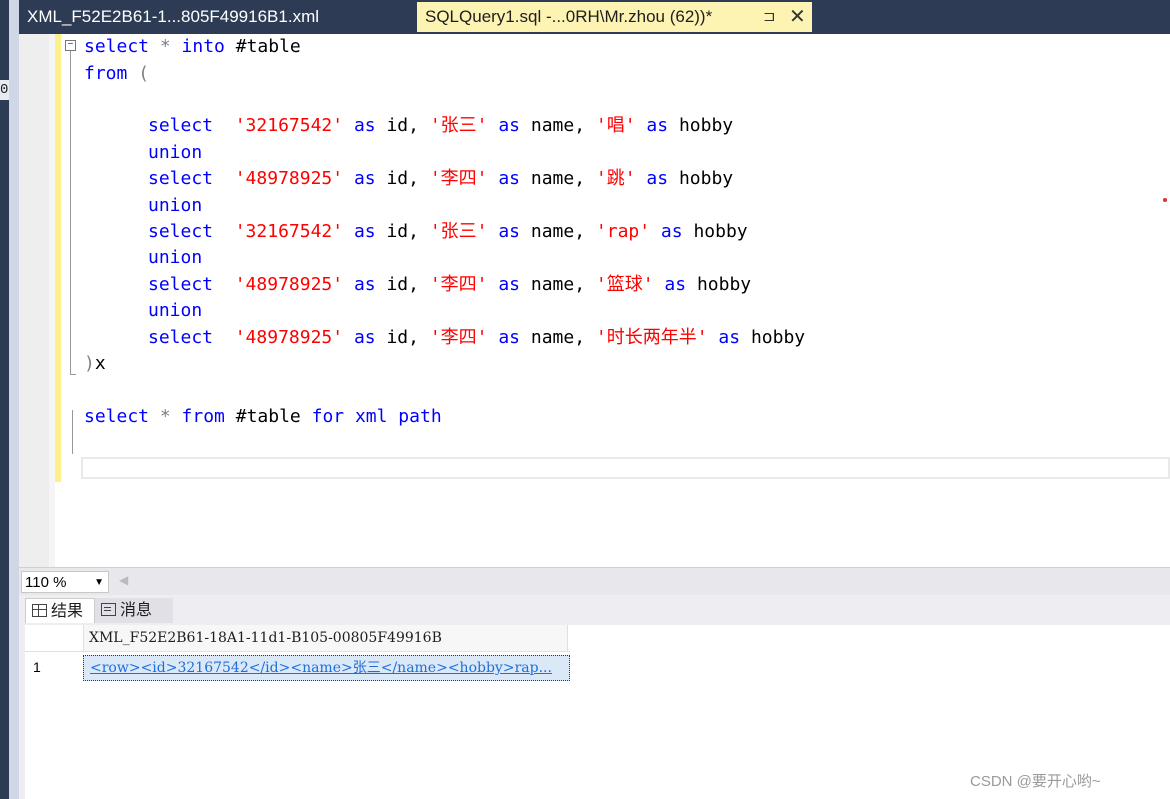 The width and height of the screenshot is (1170, 799). I want to click on code-line-2: from (, so click(117, 73).